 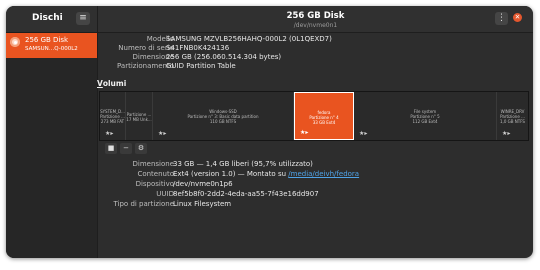 What do you see at coordinates (112, 121) in the screenshot?
I see `partition-line: 273 MB FAT` at bounding box center [112, 121].